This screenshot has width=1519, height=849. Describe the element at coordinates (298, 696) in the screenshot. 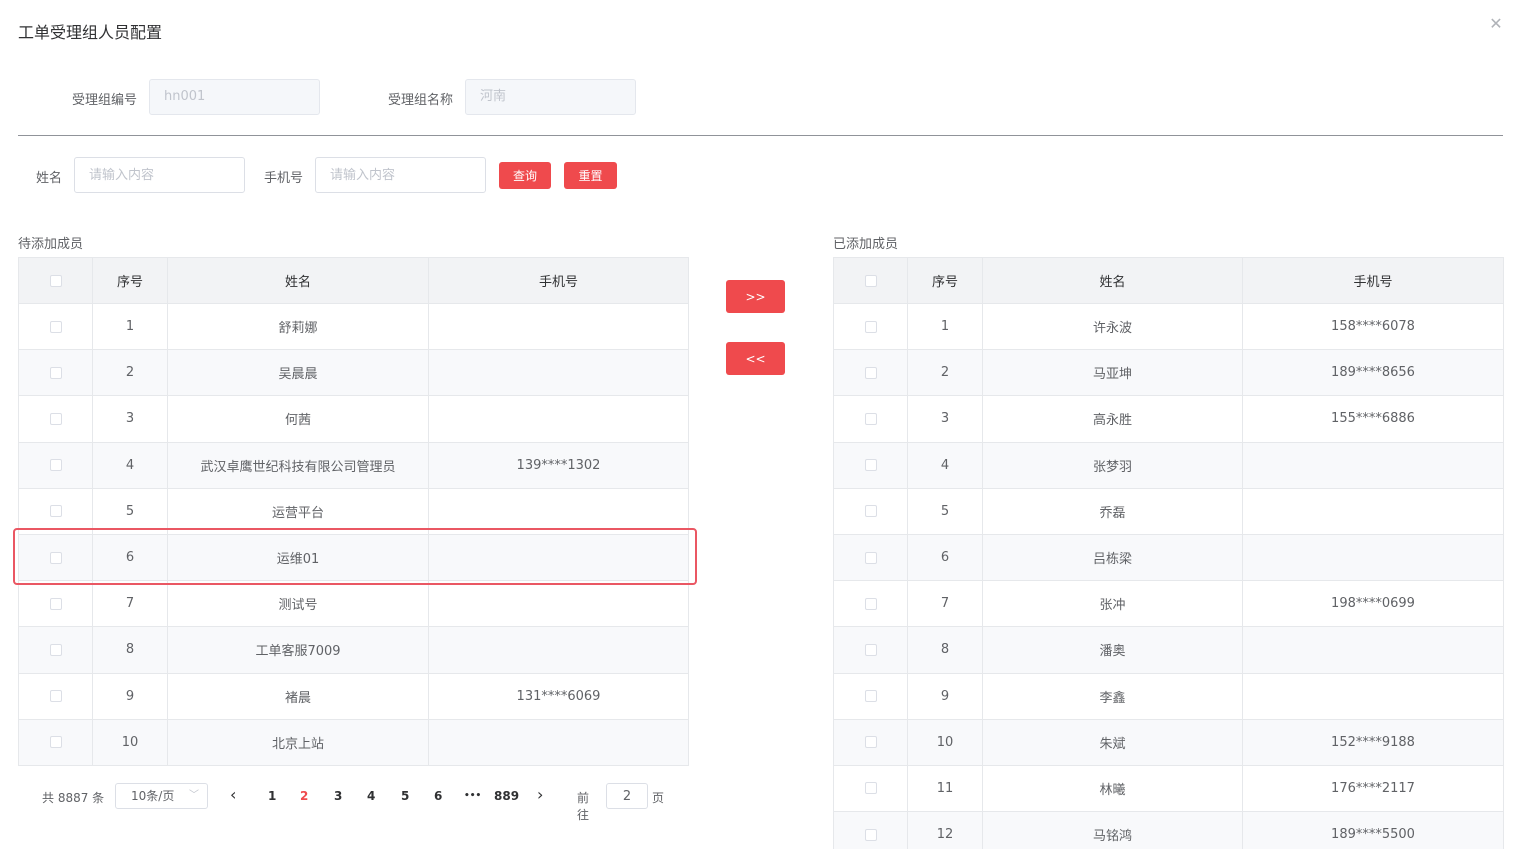

I see `row-name: 褚晨` at that location.